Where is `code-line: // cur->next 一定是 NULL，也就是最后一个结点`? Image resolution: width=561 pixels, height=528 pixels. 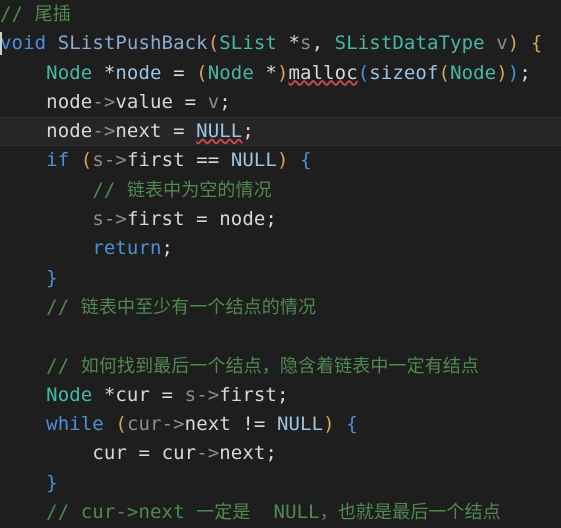
code-line: // cur->next 一定是 NULL，也就是最后一个结点 is located at coordinates (280, 512).